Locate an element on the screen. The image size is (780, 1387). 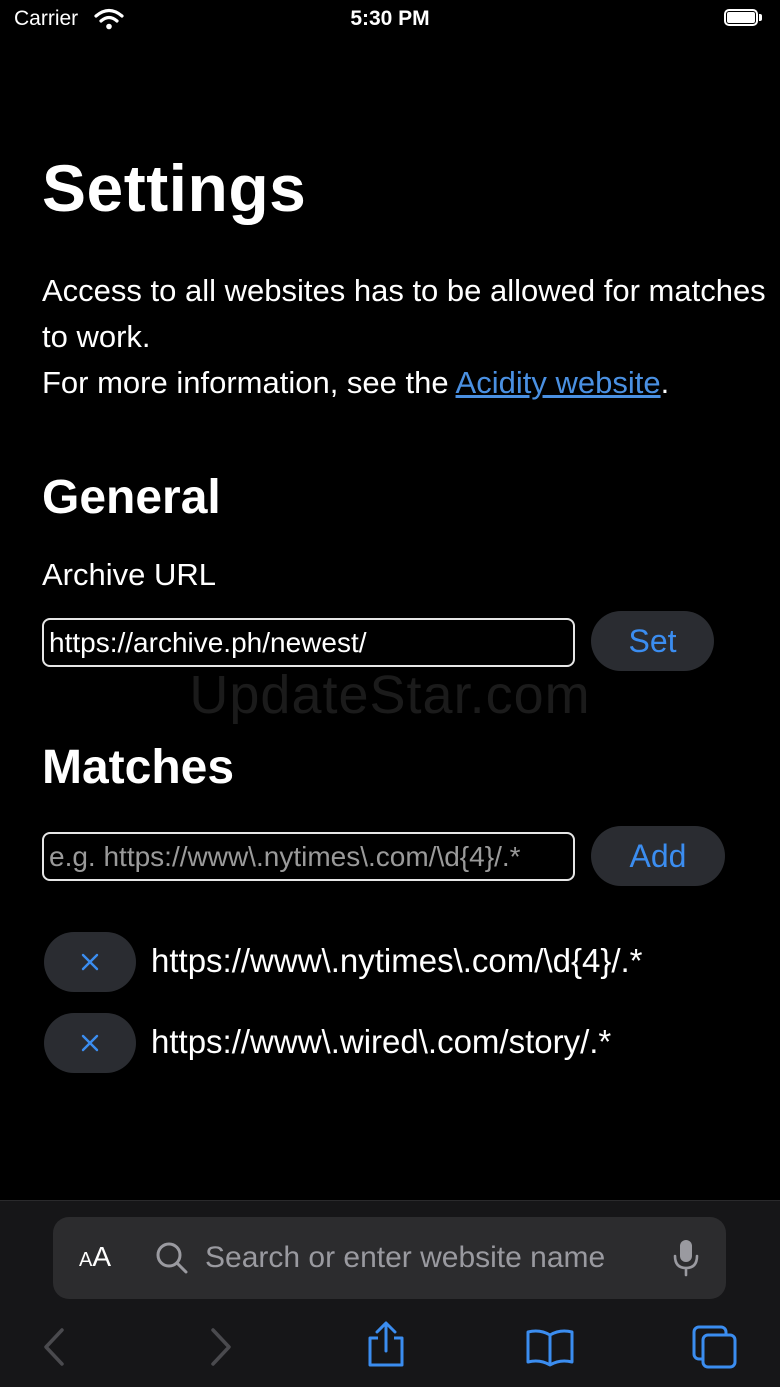
browser-toolbar: AA Search or enter website name is located at coordinates (390, 1293).